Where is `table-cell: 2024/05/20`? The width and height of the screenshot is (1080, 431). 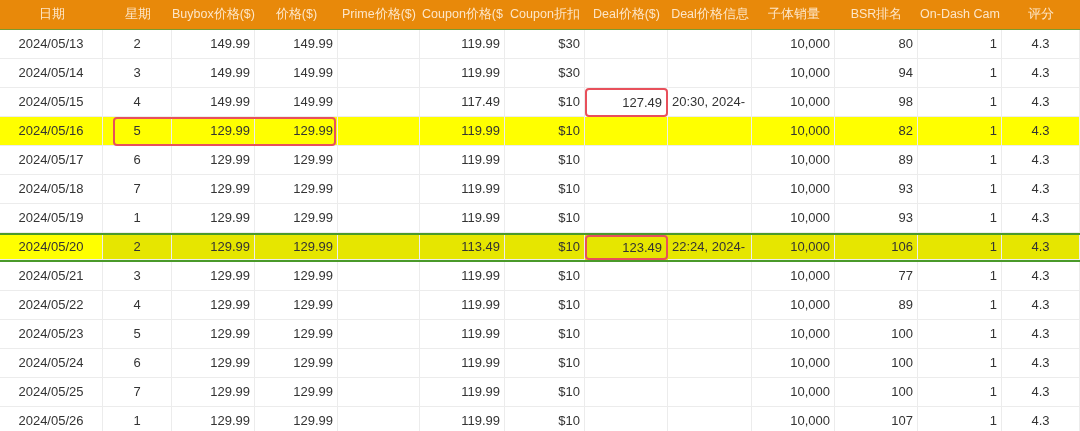
table-cell: 2024/05/20 is located at coordinates (51, 247).